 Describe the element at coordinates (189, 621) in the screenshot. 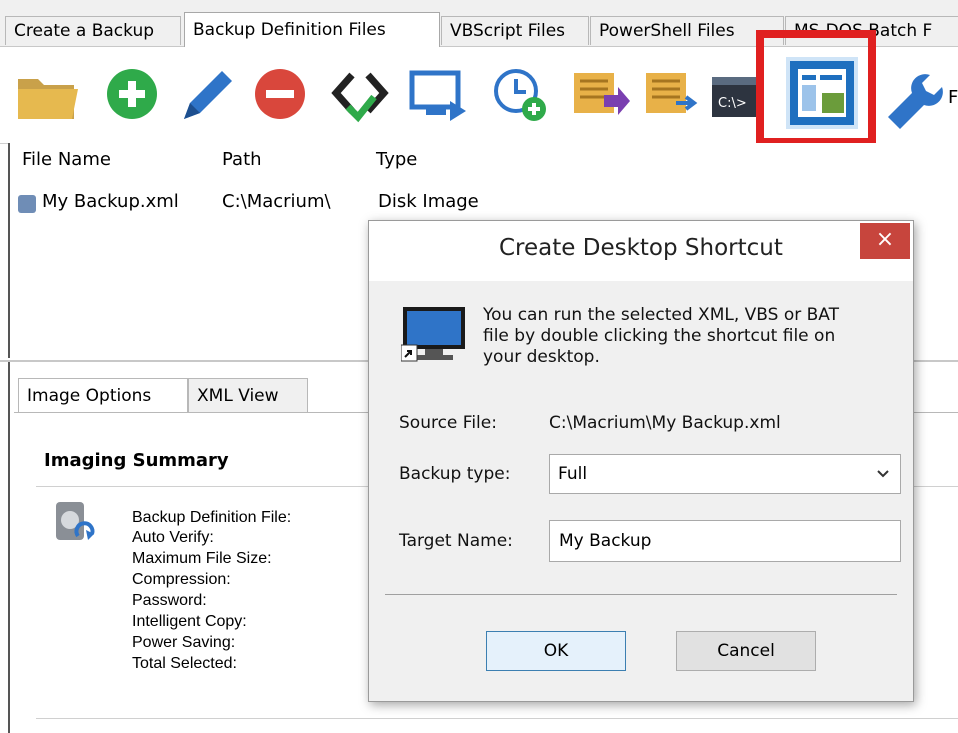

I see `summary-label-intelligent-copy: Intelligent Copy:` at that location.